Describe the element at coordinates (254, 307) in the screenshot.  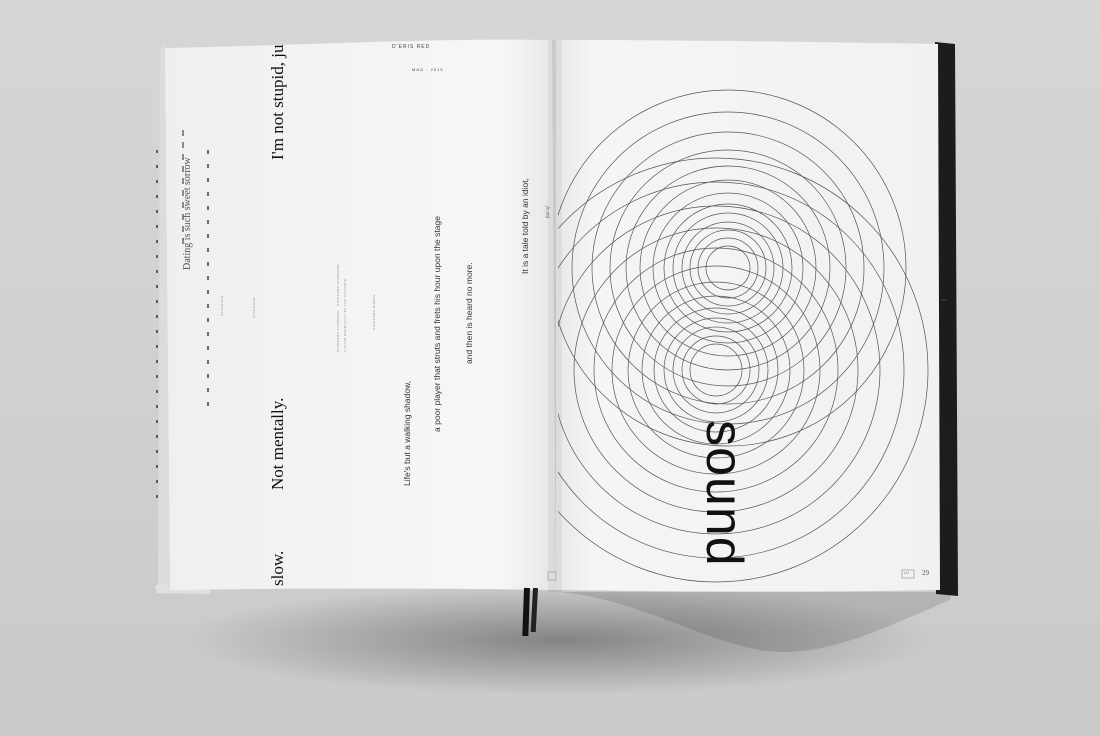
I see `label-standard-b: STANDARD` at that location.